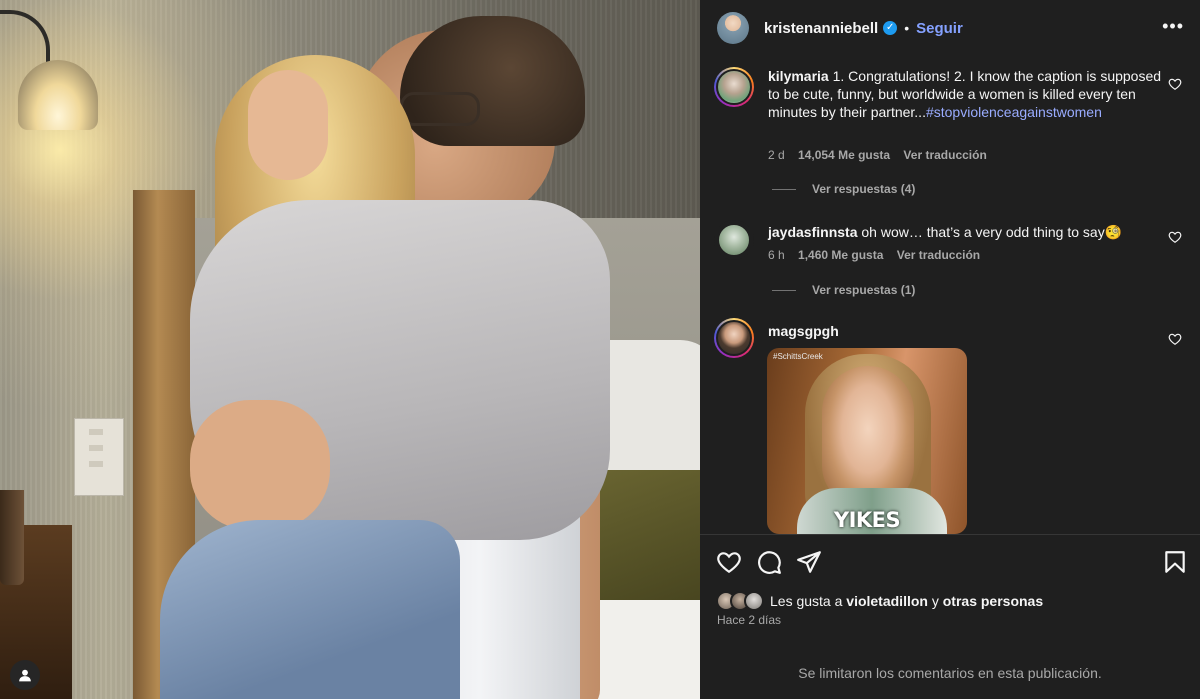 The image size is (1200, 699). I want to click on comment-body: oh wow… that’s a very odd thing to say🧐, so click(990, 232).